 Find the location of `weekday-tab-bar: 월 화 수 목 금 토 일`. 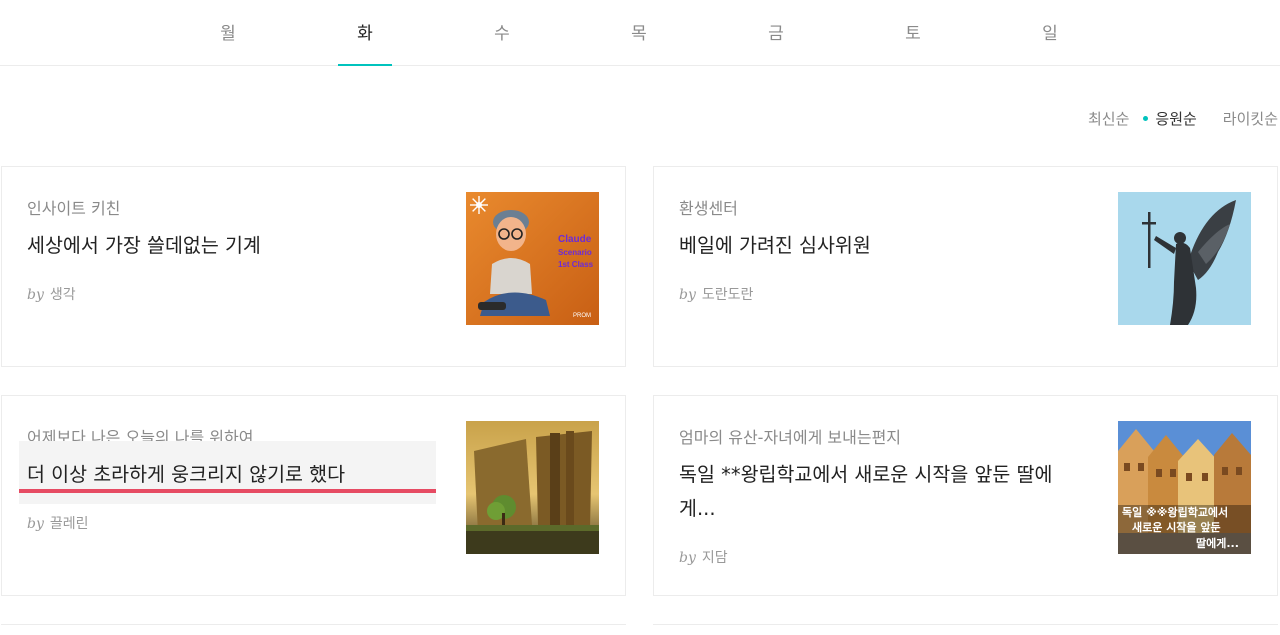

weekday-tab-bar: 월 화 수 목 금 토 일 is located at coordinates (640, 33).